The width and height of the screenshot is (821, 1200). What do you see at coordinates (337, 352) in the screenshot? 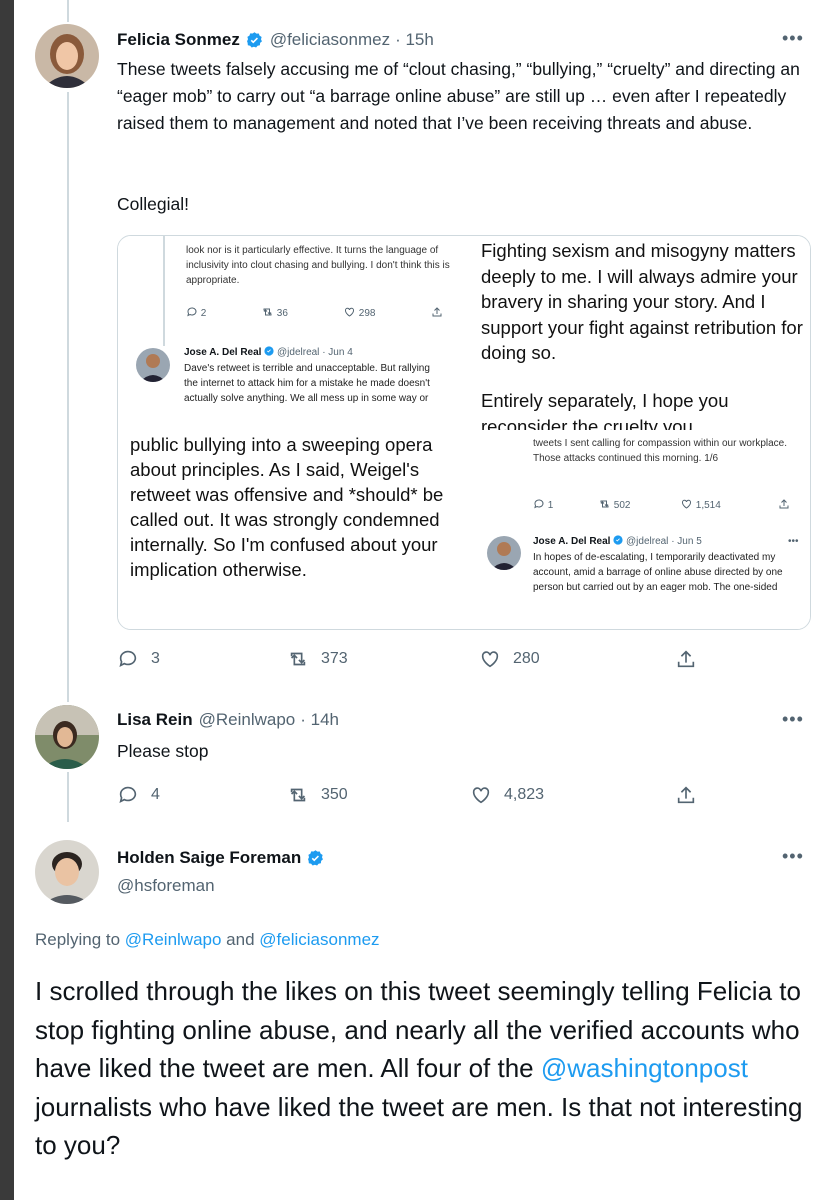
I see `mini-time: · Jun 4` at bounding box center [337, 352].